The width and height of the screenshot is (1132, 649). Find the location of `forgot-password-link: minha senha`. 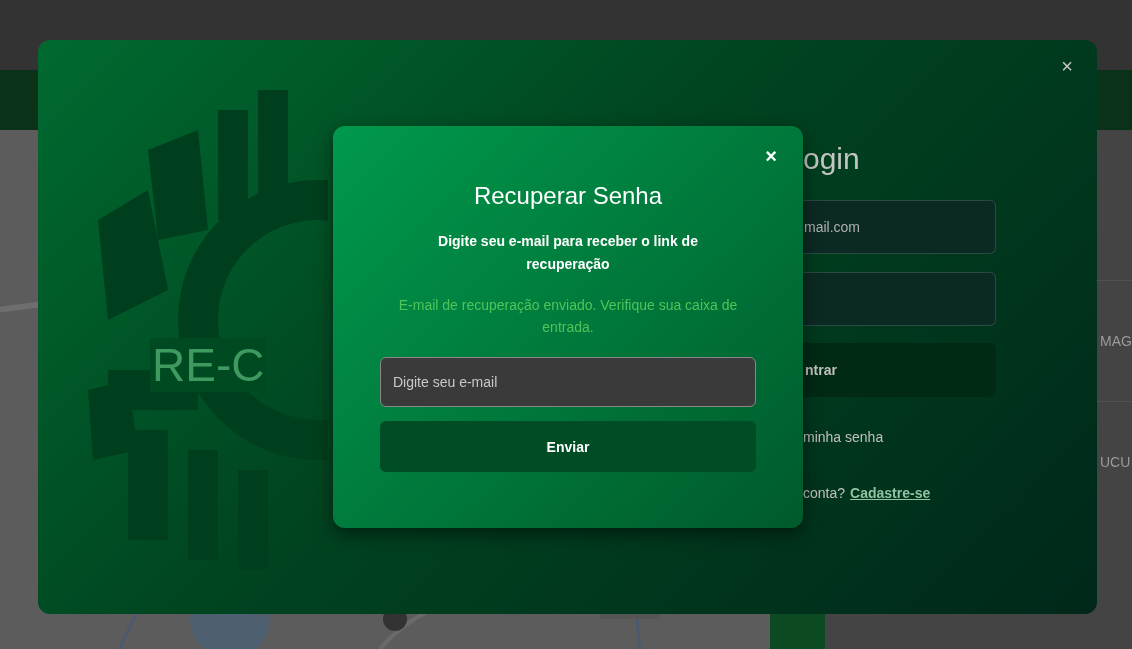

forgot-password-link: minha senha is located at coordinates (843, 437).